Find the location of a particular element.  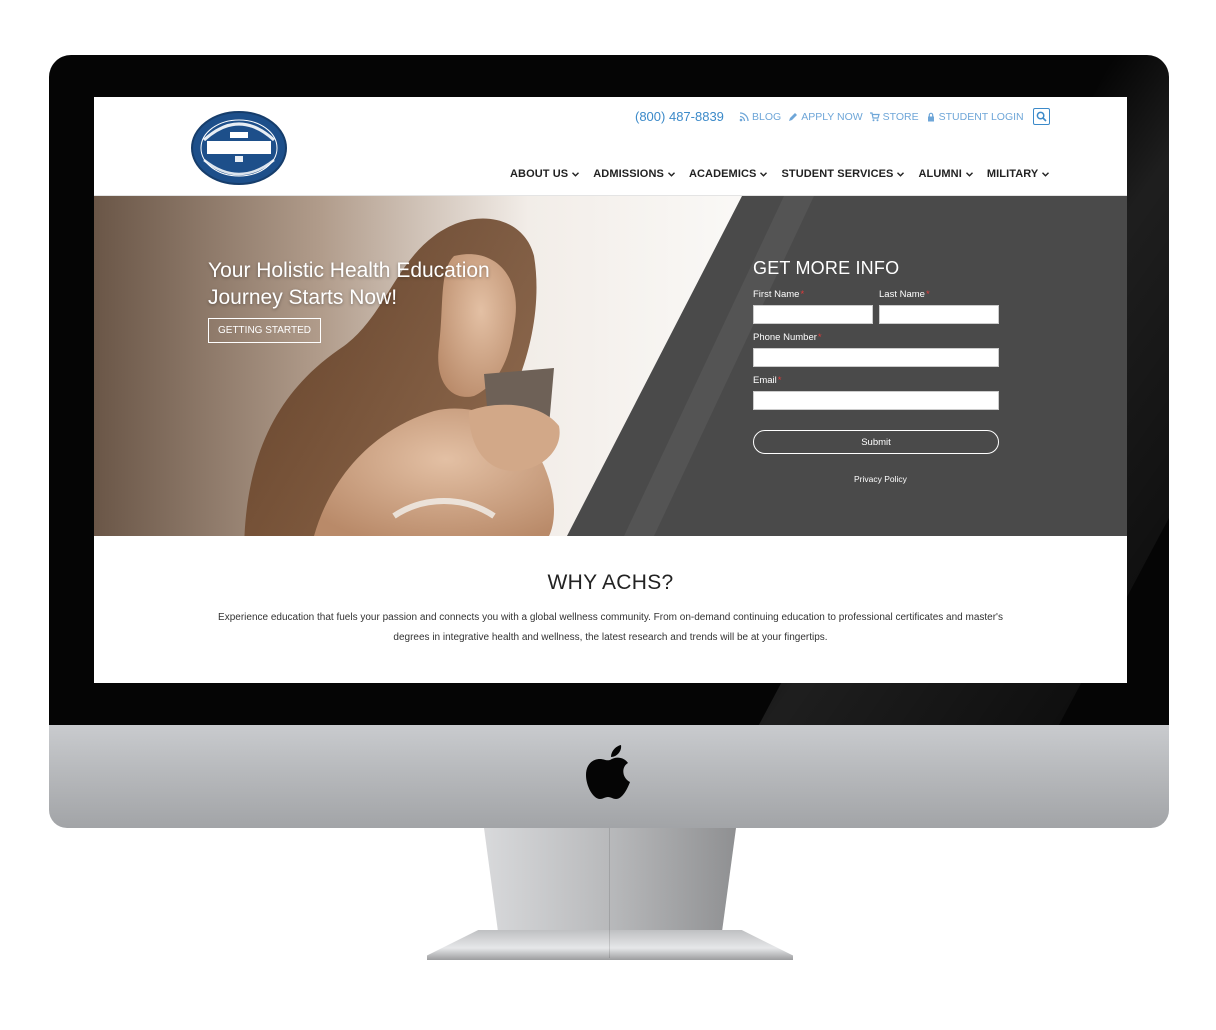

nav-academics: ACADEMICS is located at coordinates (728, 174).